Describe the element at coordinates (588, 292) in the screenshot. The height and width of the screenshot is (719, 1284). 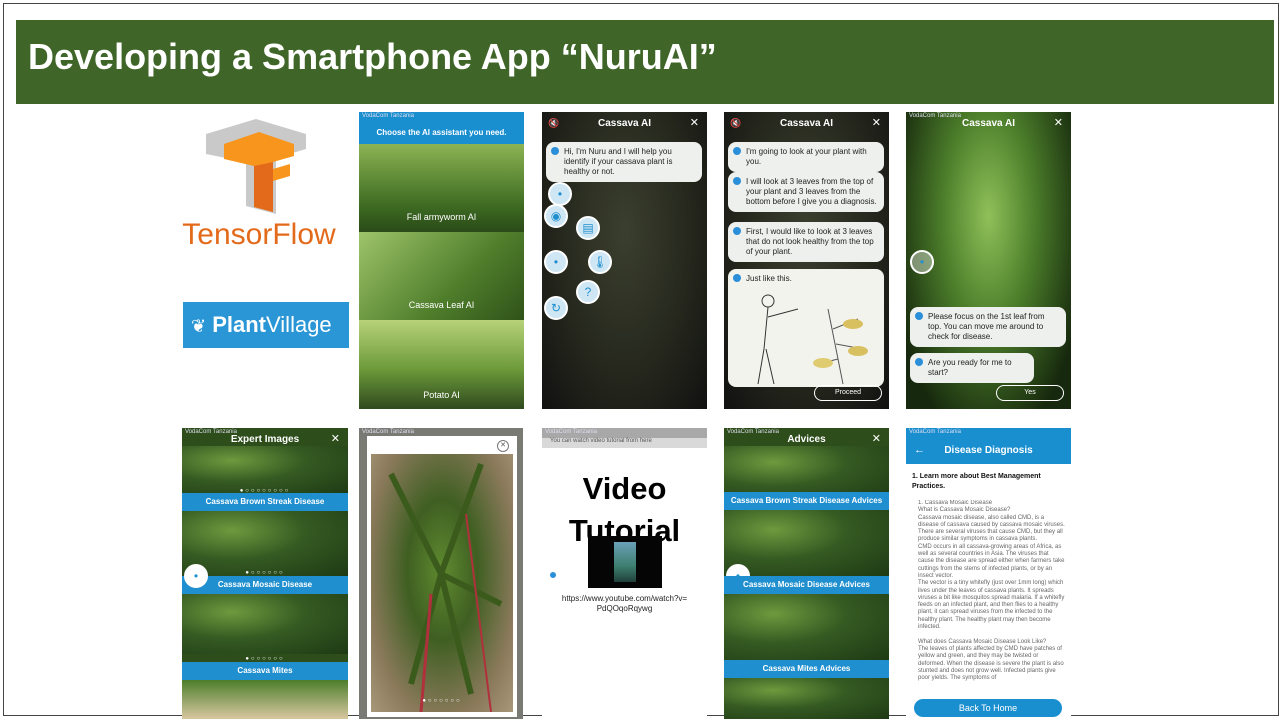
I see `help-icon: ?` at that location.